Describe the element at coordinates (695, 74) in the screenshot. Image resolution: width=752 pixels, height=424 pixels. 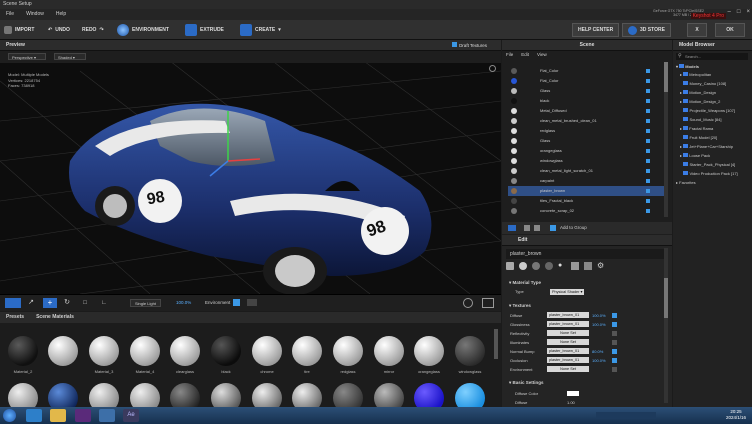
I see `browser-item: ▸ Metropolitan` at that location.